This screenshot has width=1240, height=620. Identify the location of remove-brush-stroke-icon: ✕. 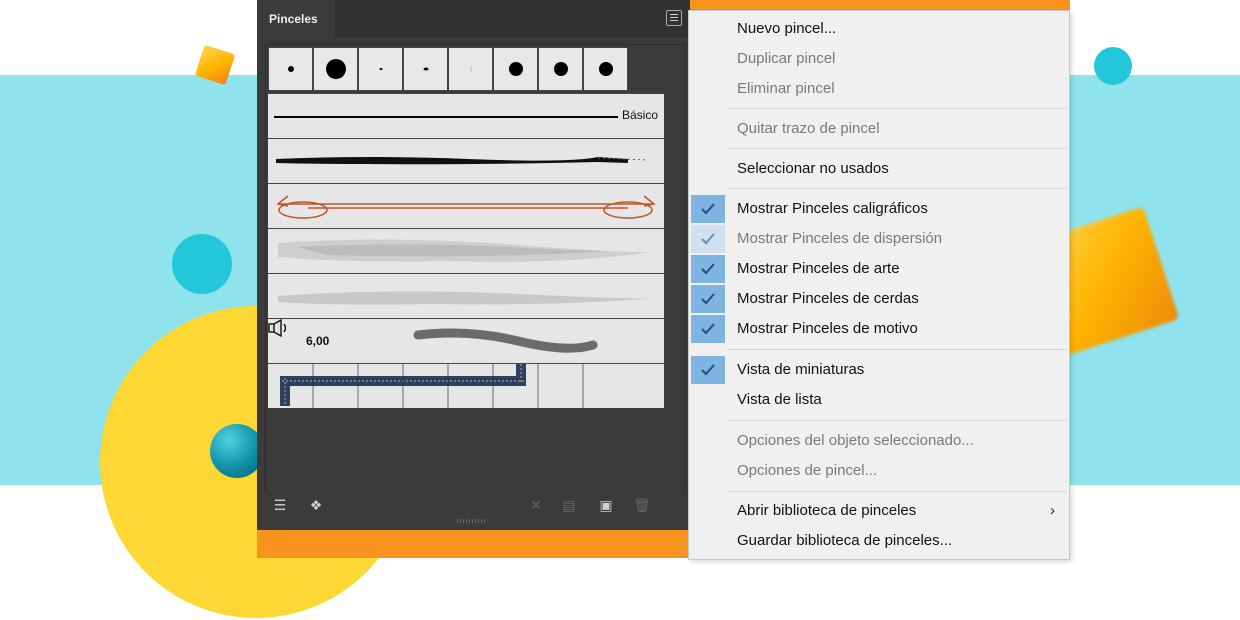
(536, 505).